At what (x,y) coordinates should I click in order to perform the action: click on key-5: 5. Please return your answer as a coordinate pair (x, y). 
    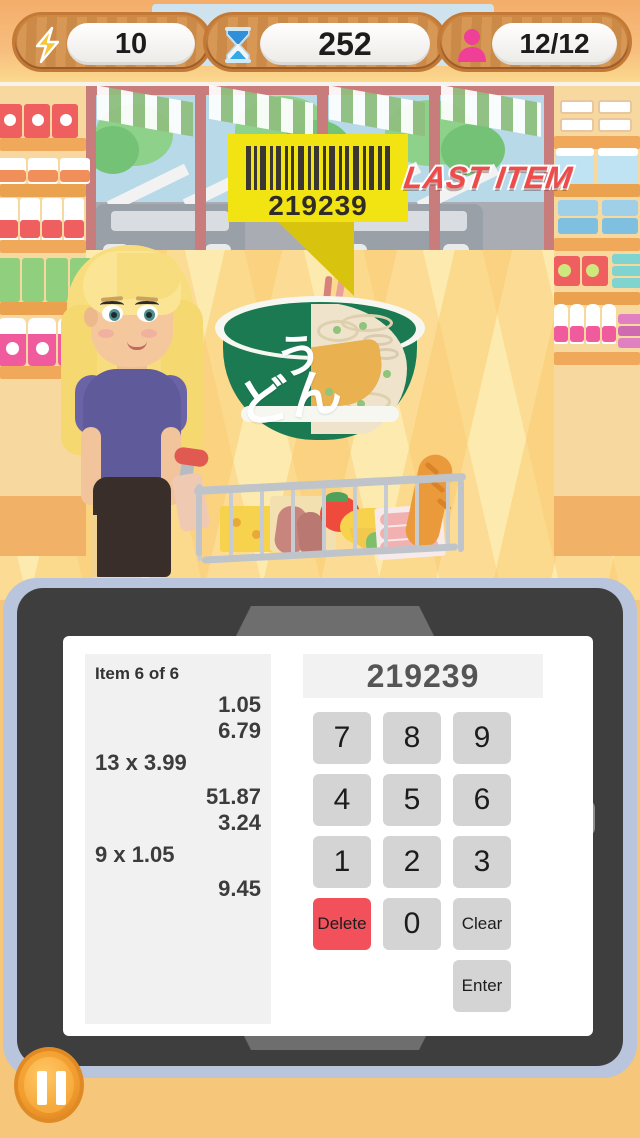
    Looking at the image, I should click on (412, 800).